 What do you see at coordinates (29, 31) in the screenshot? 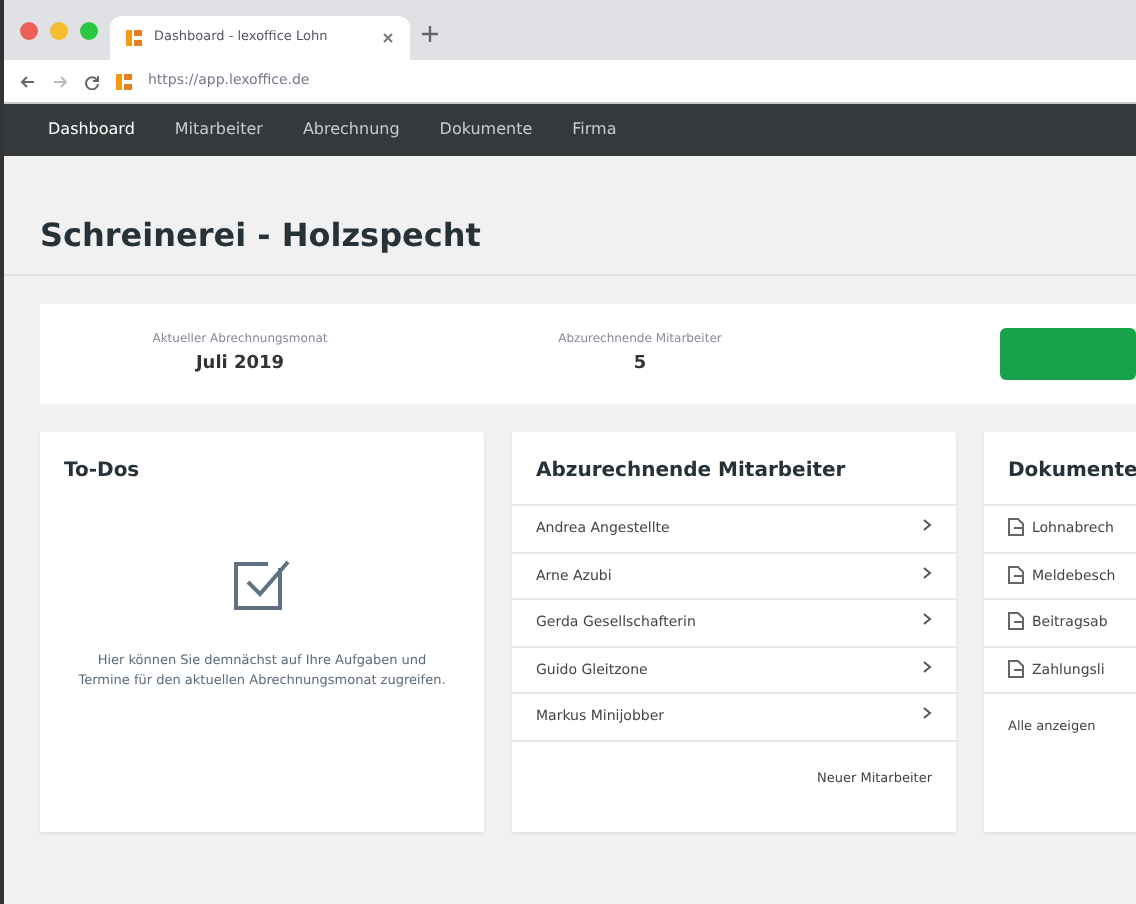
I see `close-dot` at bounding box center [29, 31].